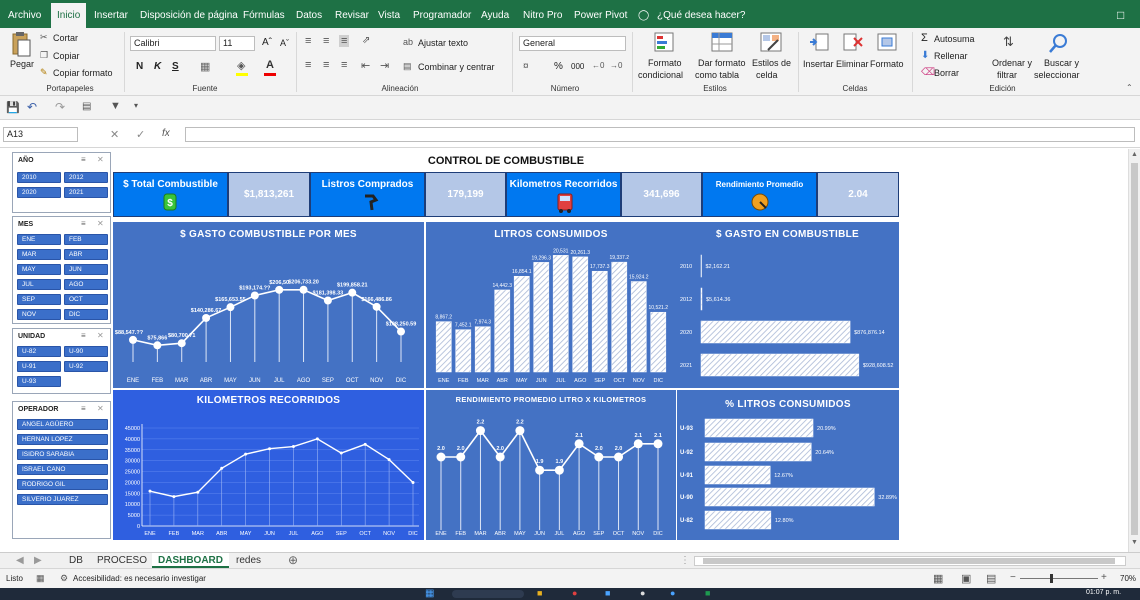 The height and width of the screenshot is (600, 1140). What do you see at coordinates (1134, 154) in the screenshot?
I see `scroll-up-icon: ▲` at bounding box center [1134, 154].